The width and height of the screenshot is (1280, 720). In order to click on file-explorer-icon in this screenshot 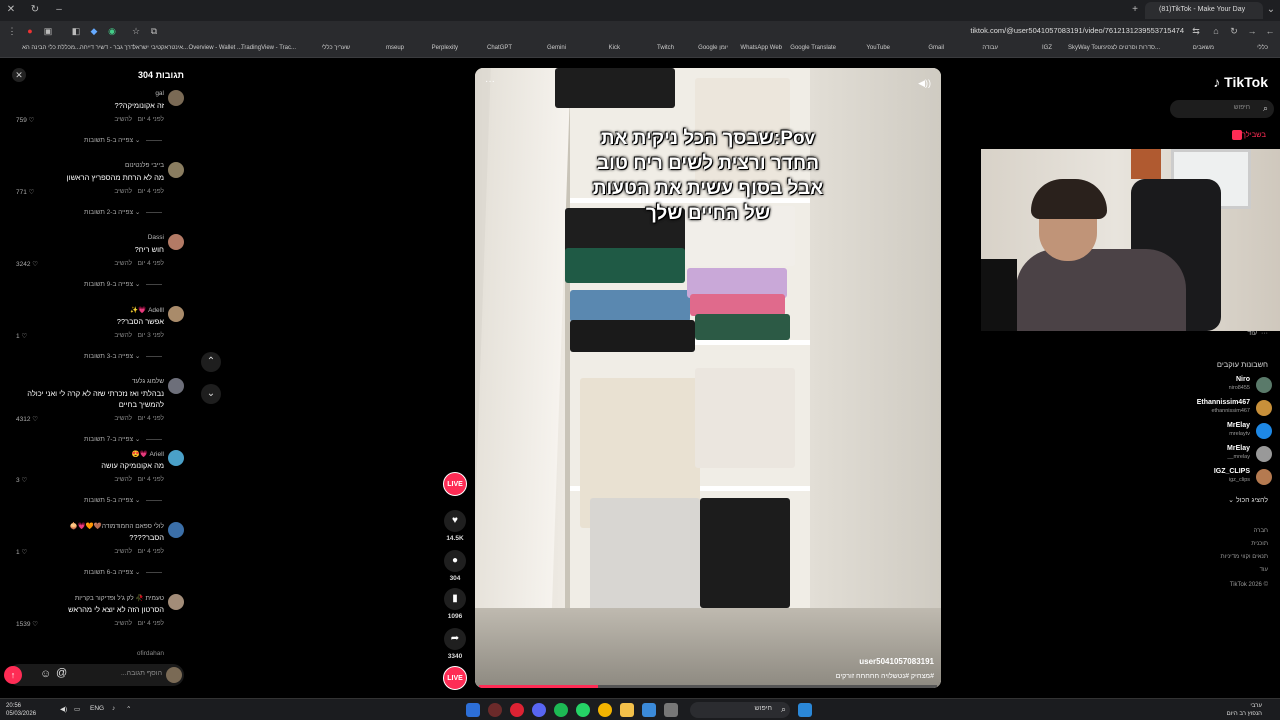, I will do `click(627, 710)`.